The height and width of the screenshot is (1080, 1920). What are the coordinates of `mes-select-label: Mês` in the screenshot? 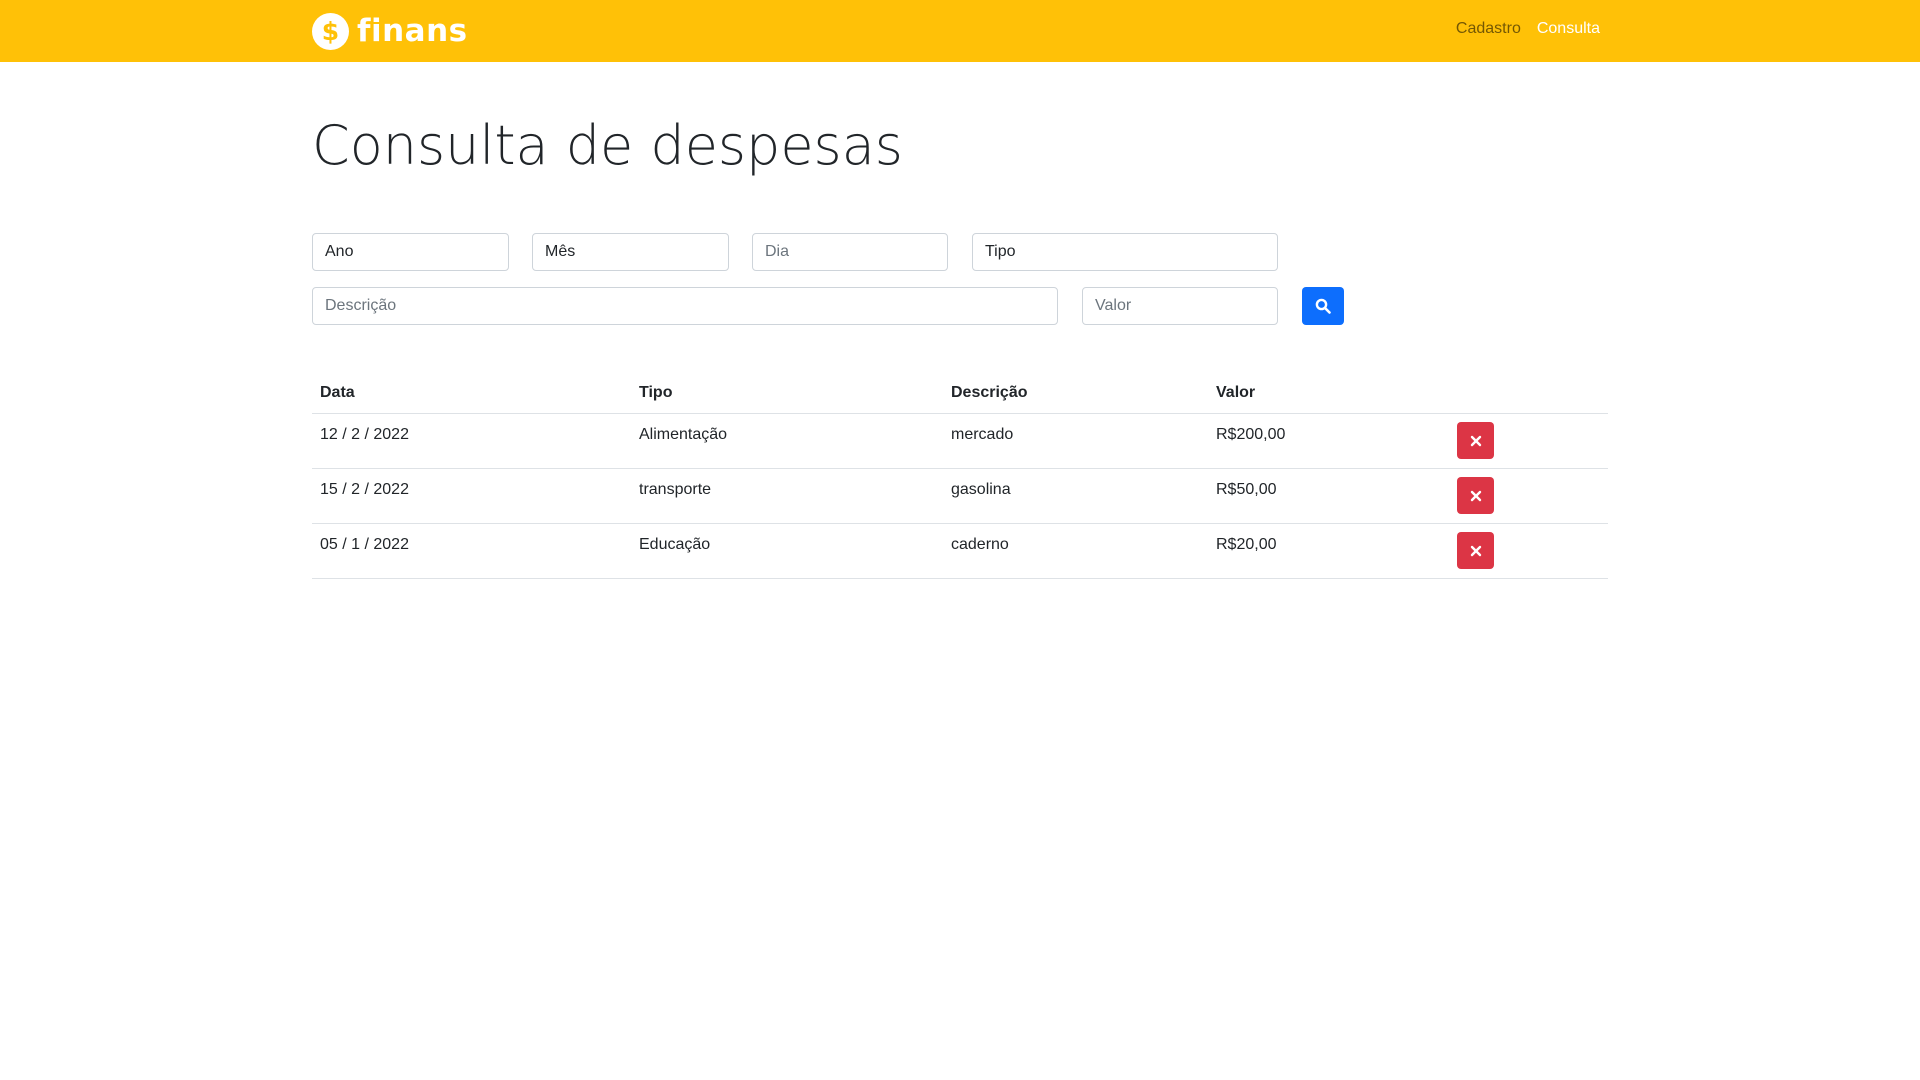 It's located at (560, 251).